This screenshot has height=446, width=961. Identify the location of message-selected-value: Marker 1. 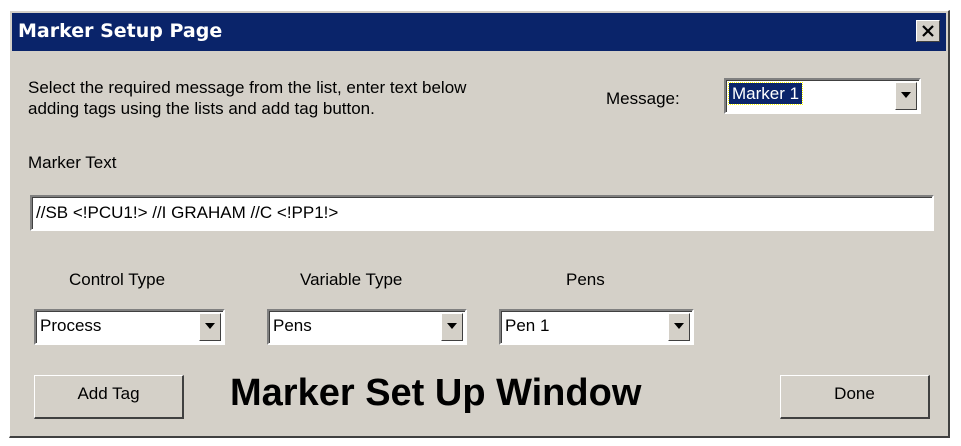
(765, 93).